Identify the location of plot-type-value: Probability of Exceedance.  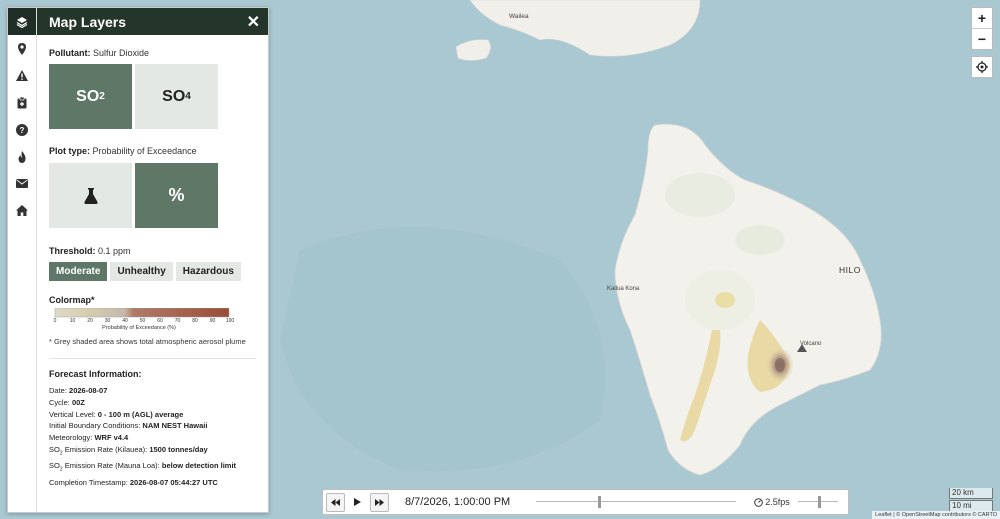
(144, 151).